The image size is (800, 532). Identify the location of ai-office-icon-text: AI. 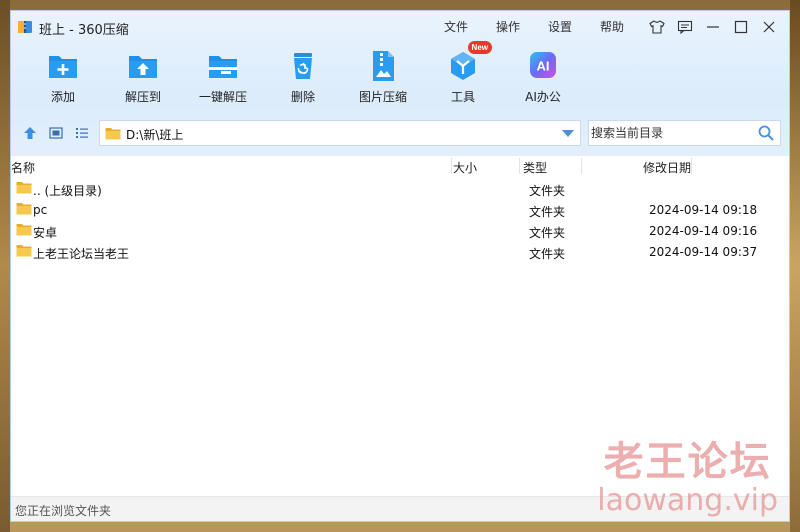
(543, 66).